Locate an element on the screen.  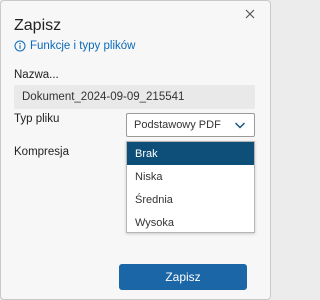
file-type-select: Podstawowy PDF is located at coordinates (190, 125).